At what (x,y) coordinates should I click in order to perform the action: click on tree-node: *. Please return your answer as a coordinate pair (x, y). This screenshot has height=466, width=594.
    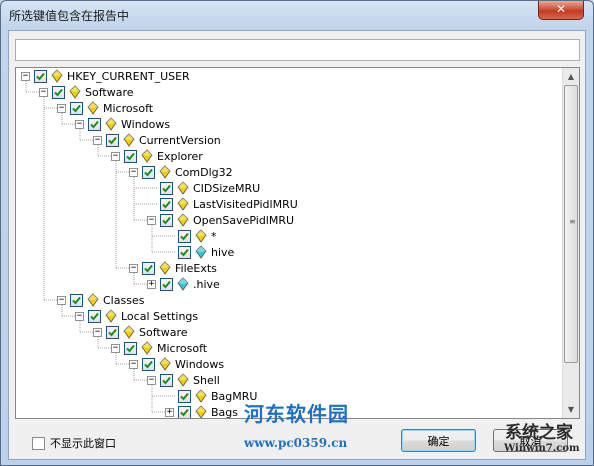
    Looking at the image, I should click on (191, 236).